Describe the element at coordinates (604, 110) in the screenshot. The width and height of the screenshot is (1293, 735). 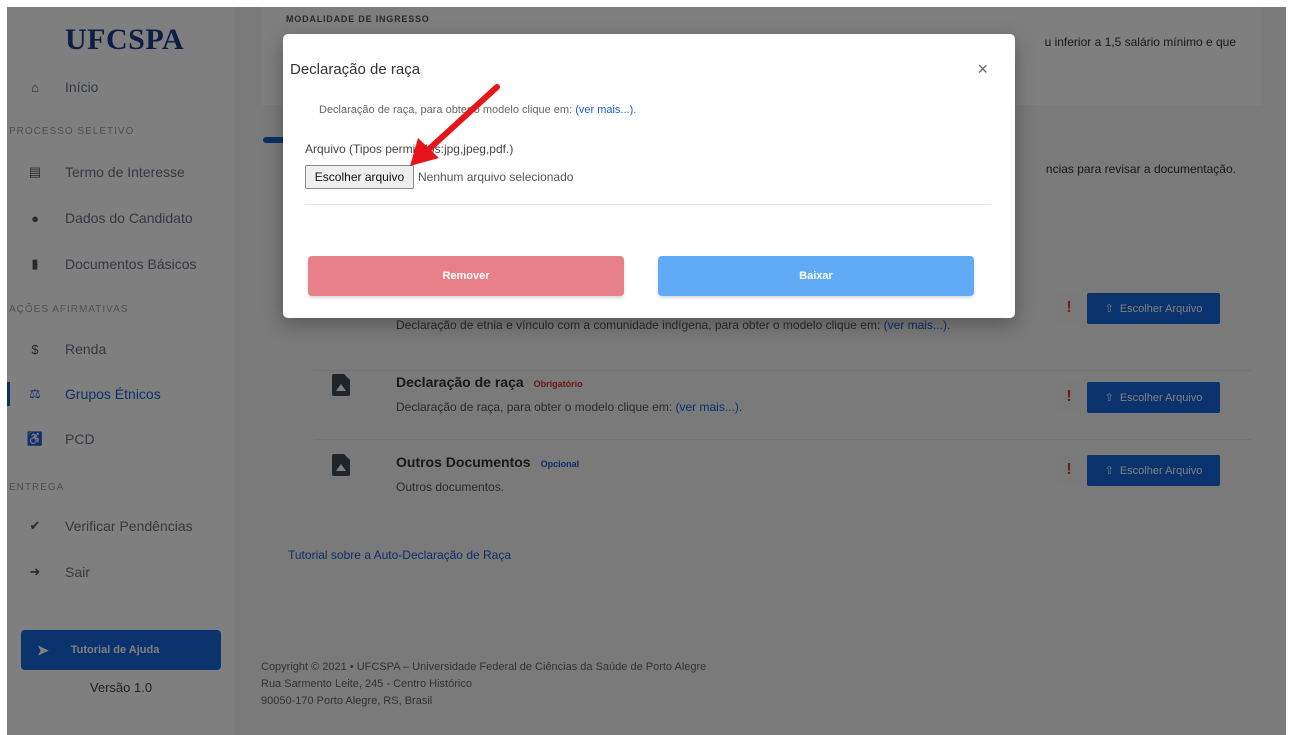
I see `ver-mais-link: (ver mais...)` at that location.